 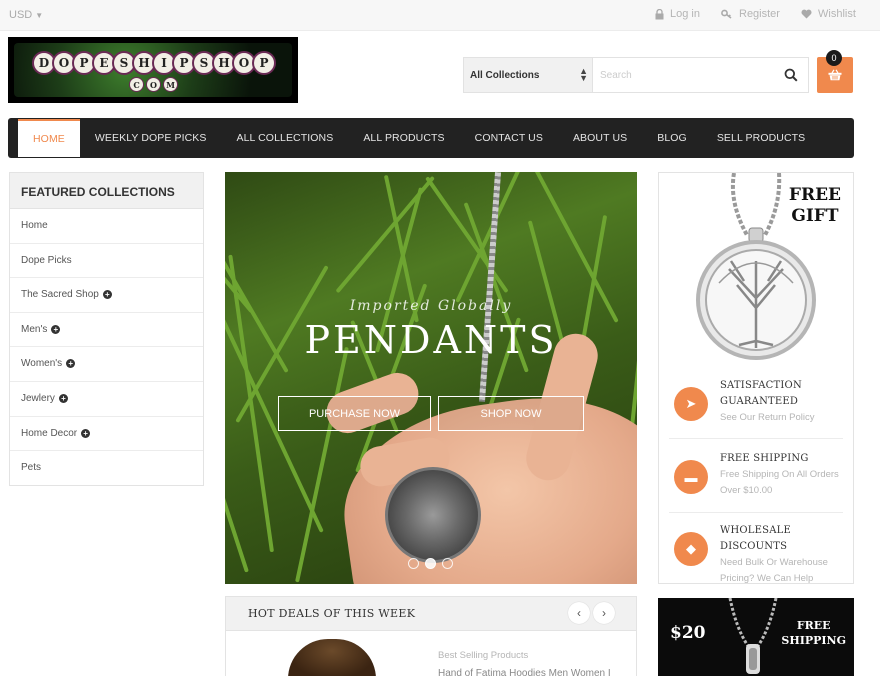 What do you see at coordinates (136, 84) in the screenshot?
I see `logo-letter: C` at bounding box center [136, 84].